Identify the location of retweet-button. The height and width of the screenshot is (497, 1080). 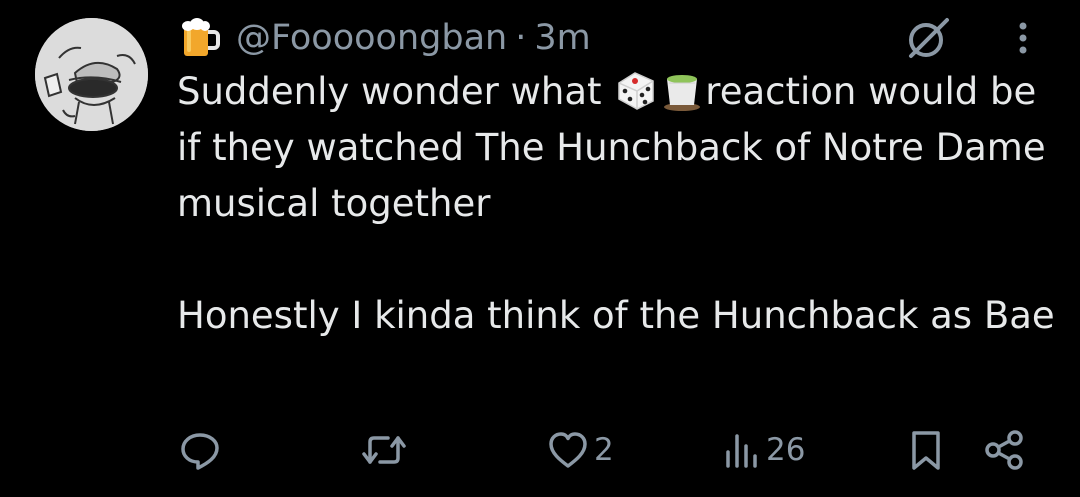
(386, 450).